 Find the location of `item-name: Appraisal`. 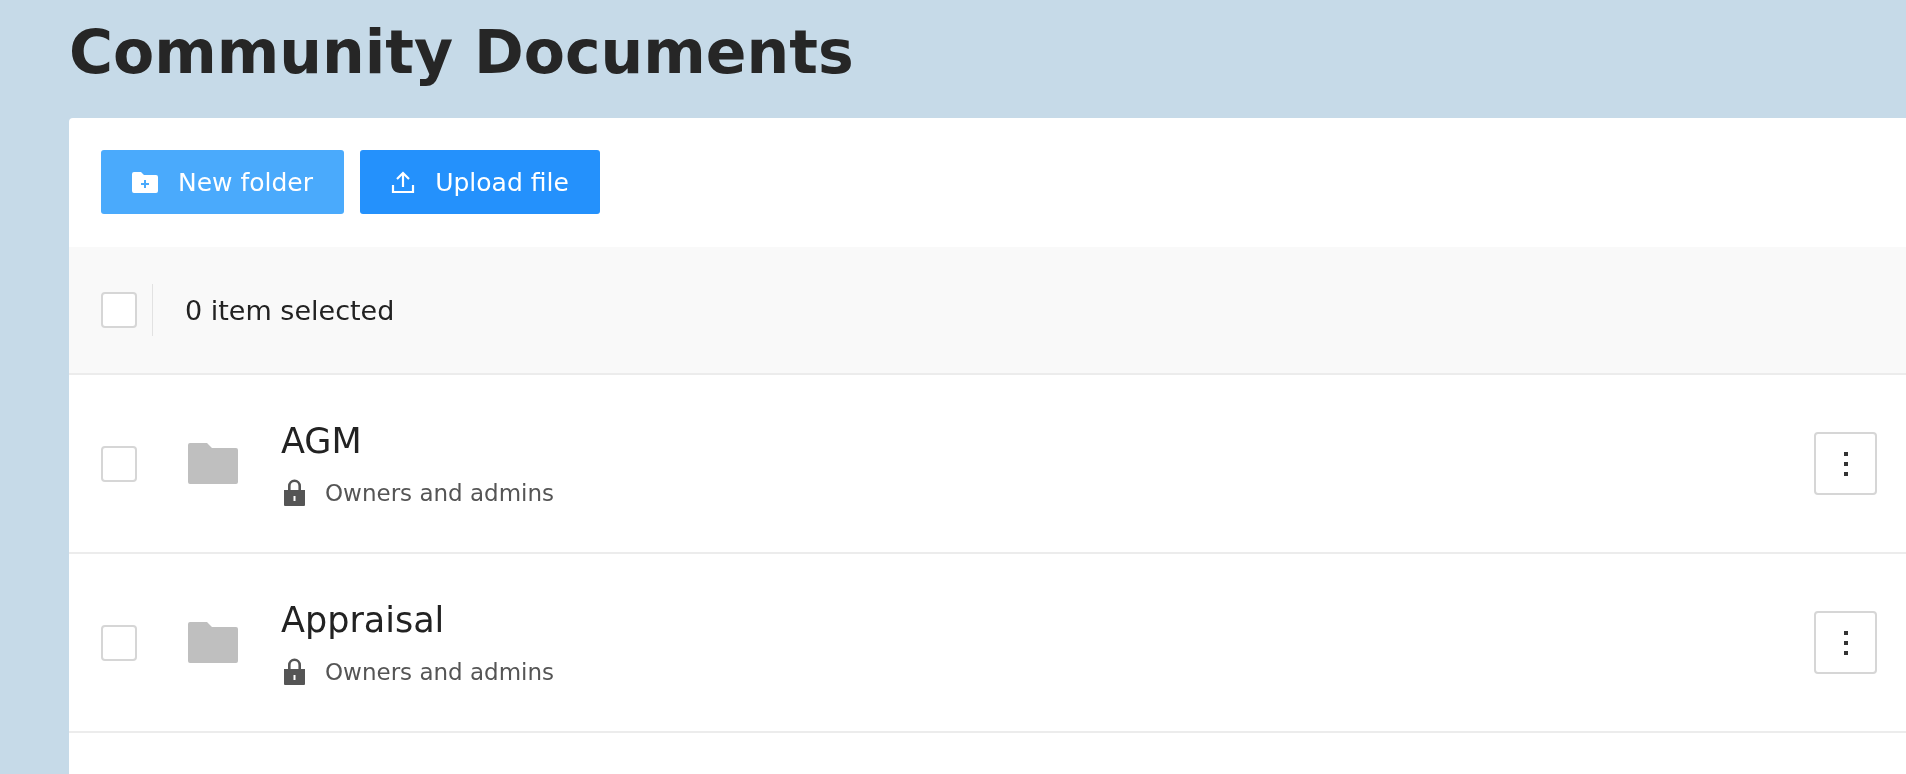

item-name: Appraisal is located at coordinates (363, 620).